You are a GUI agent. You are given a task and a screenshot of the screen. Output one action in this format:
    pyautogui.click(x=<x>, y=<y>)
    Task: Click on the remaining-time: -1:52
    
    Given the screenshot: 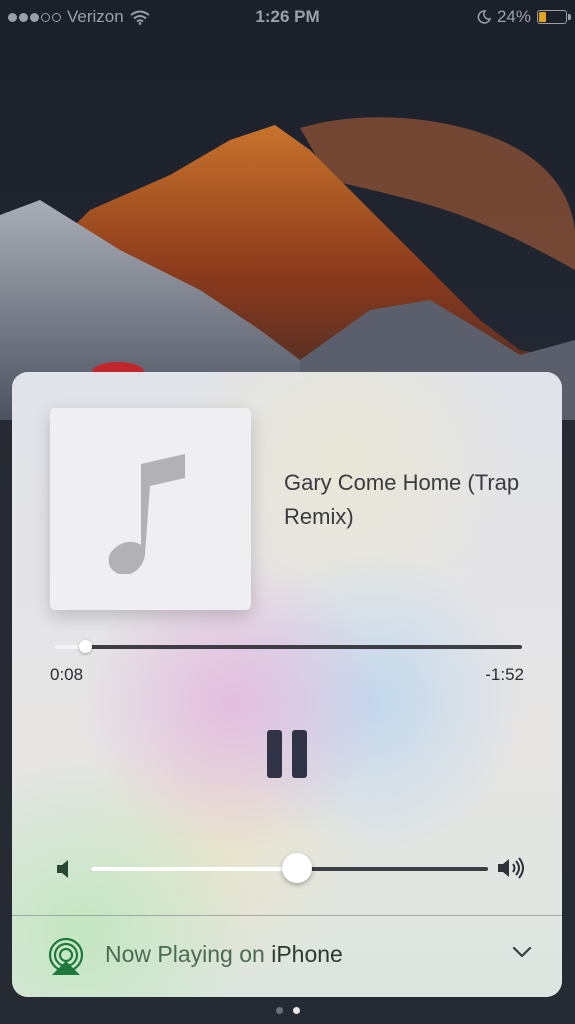 What is the action you would take?
    pyautogui.click(x=504, y=674)
    